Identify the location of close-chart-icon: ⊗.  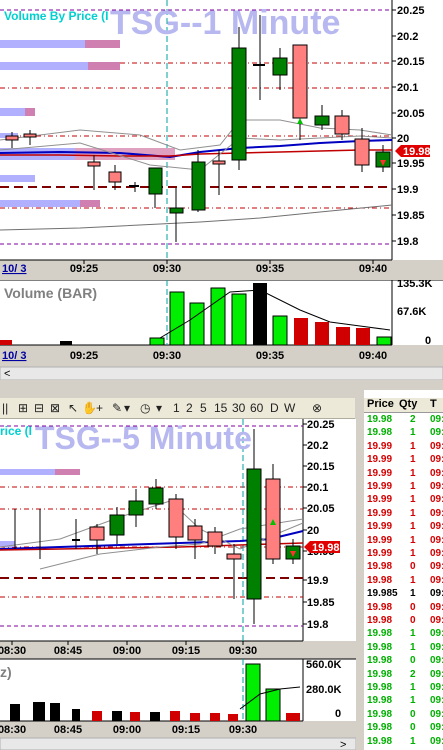
(317, 408).